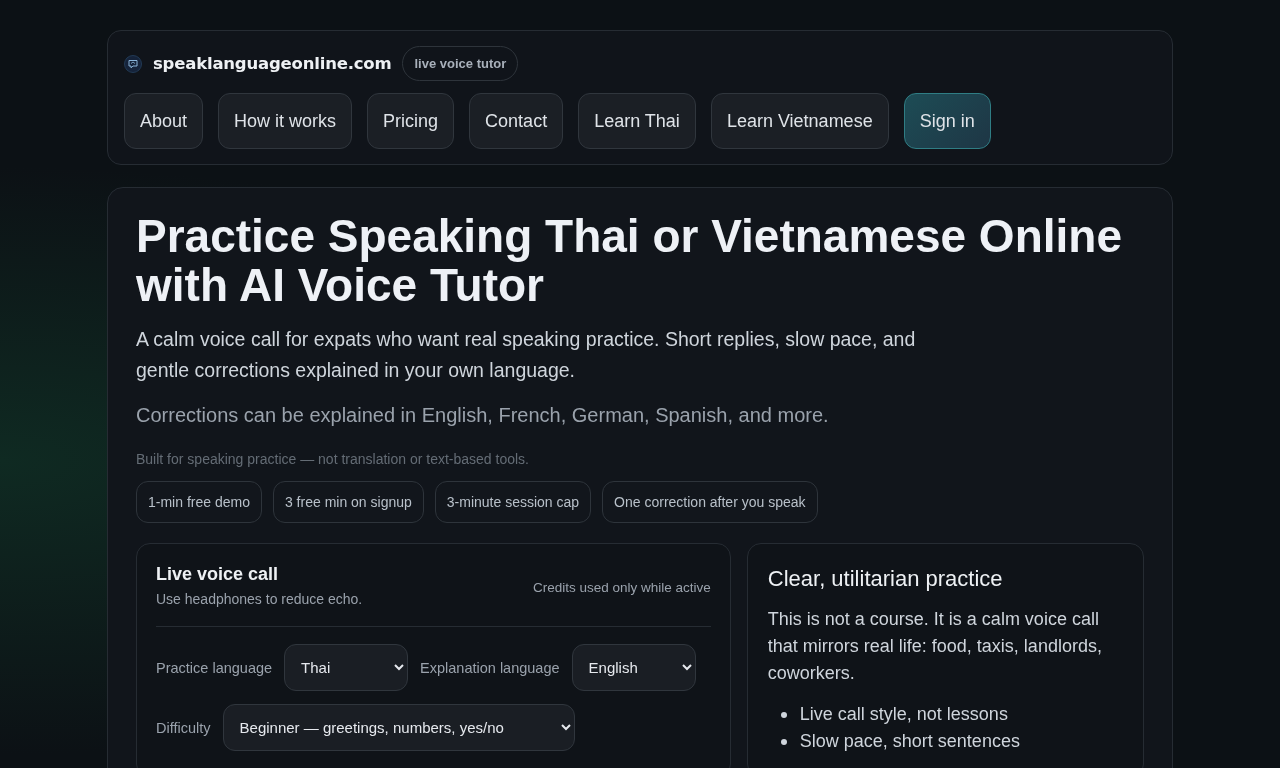  What do you see at coordinates (214, 667) in the screenshot?
I see `field-label: Practice language` at bounding box center [214, 667].